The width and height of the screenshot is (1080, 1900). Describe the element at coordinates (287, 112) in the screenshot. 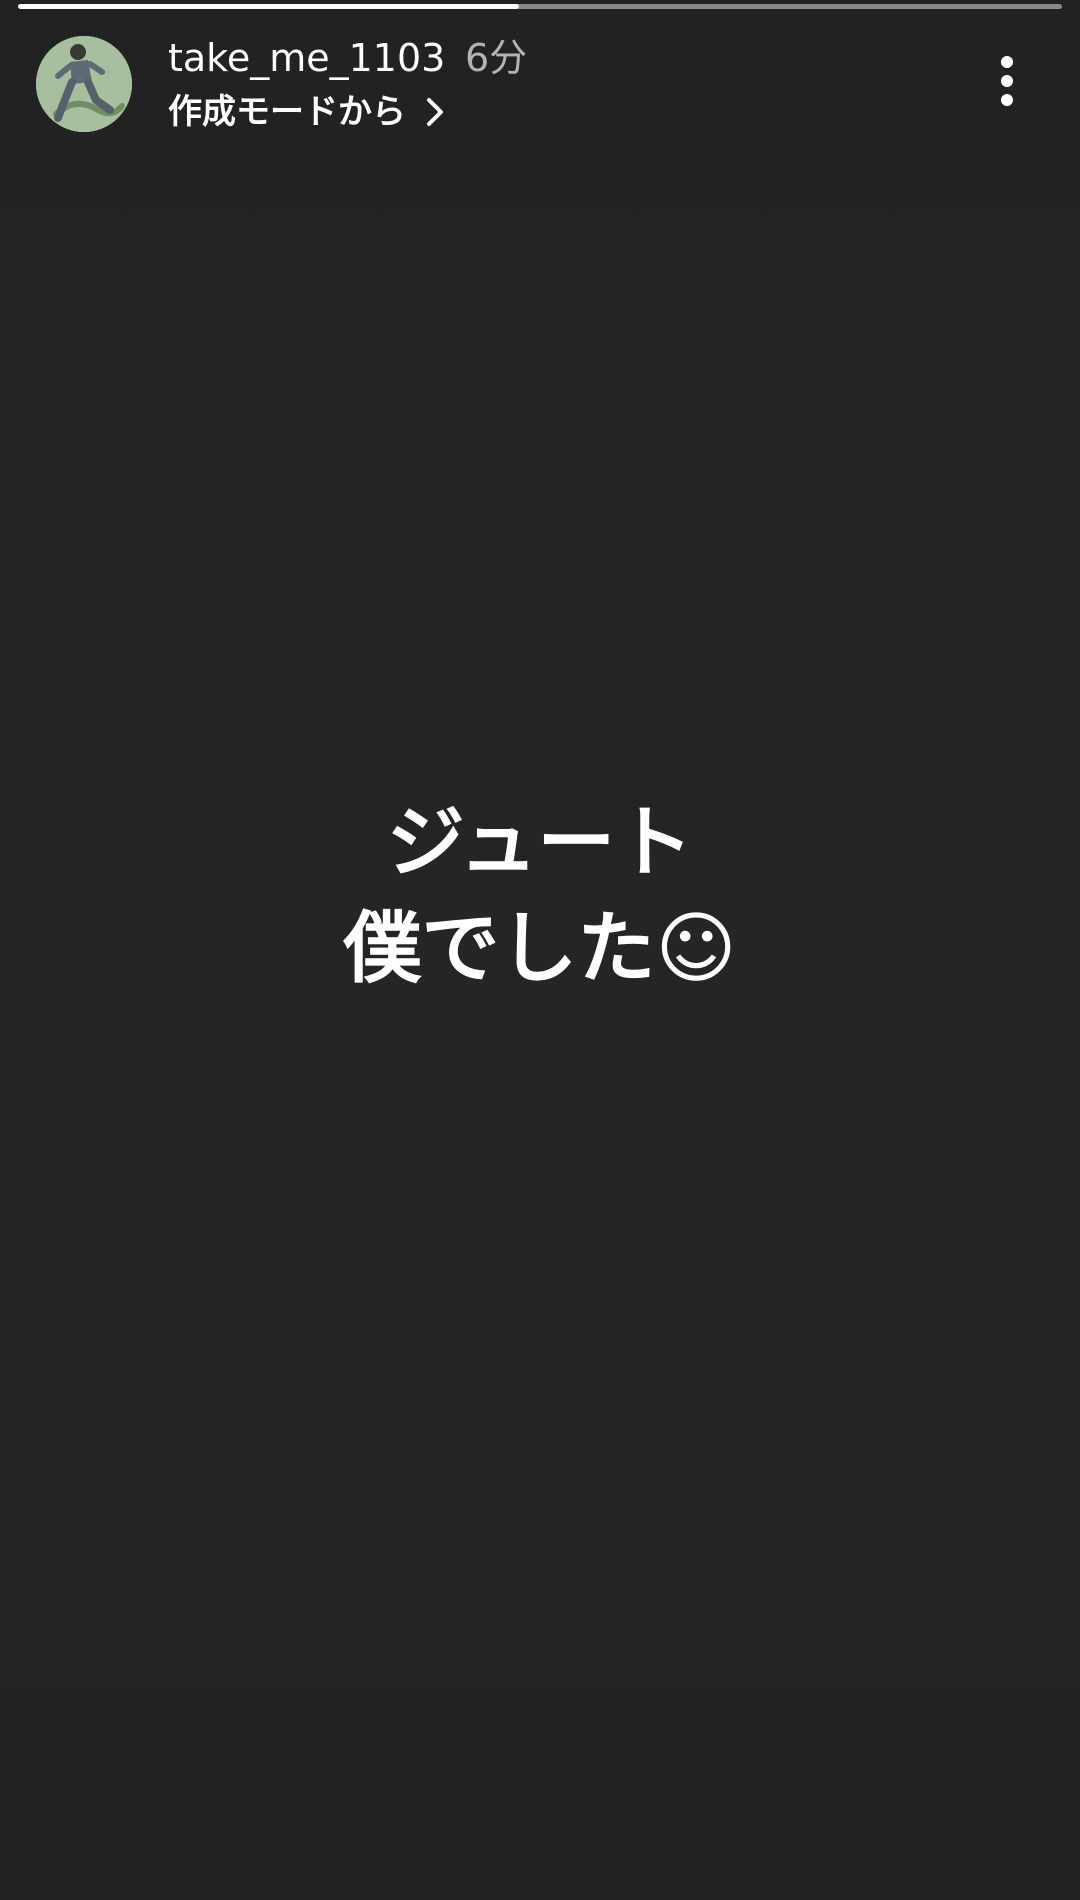

I see `create-mode-label: 作成モードから` at that location.